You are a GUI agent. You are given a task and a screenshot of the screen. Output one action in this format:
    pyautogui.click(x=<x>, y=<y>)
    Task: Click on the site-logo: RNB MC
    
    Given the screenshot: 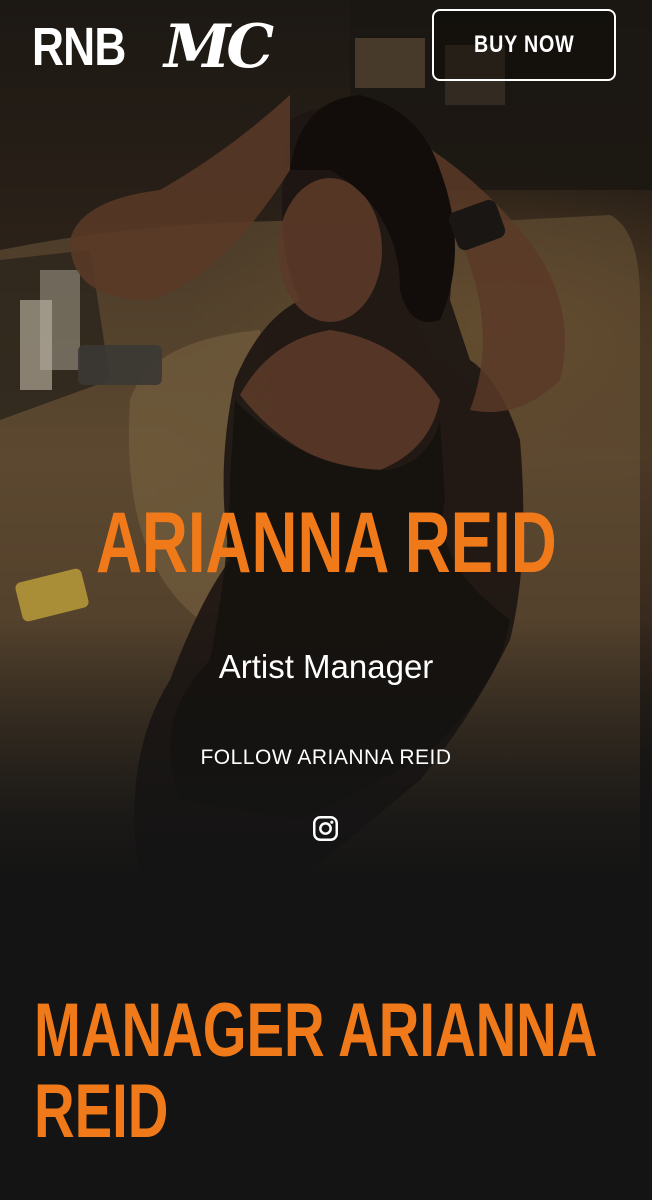 What is the action you would take?
    pyautogui.click(x=153, y=47)
    